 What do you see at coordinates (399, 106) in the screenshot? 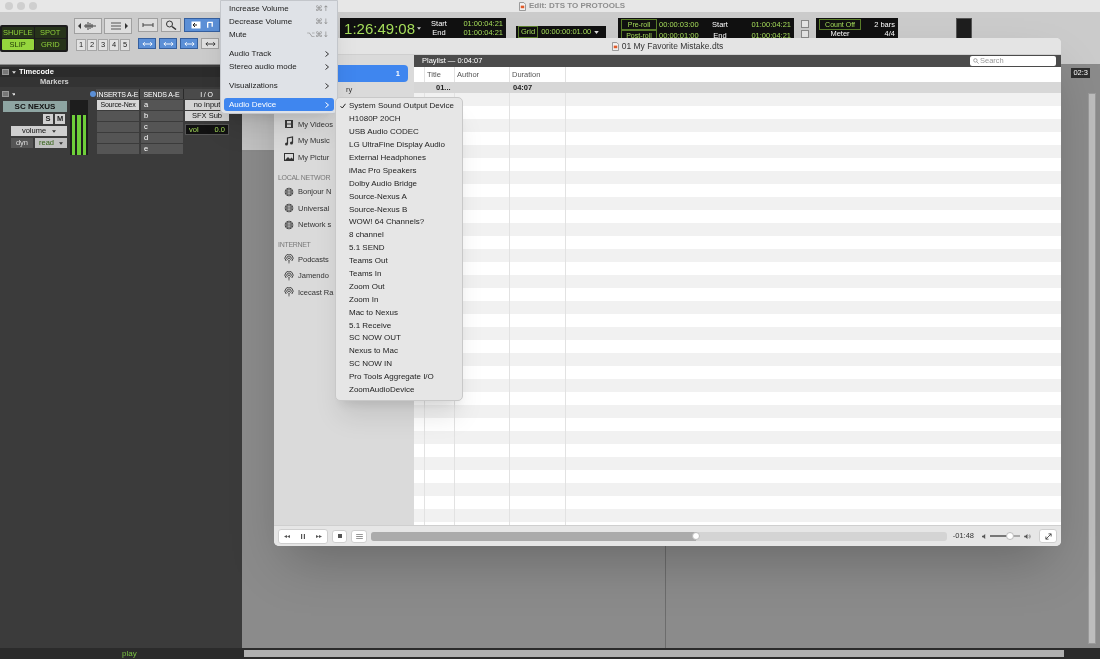
I see `menu-item: System Sound Output Device` at bounding box center [399, 106].